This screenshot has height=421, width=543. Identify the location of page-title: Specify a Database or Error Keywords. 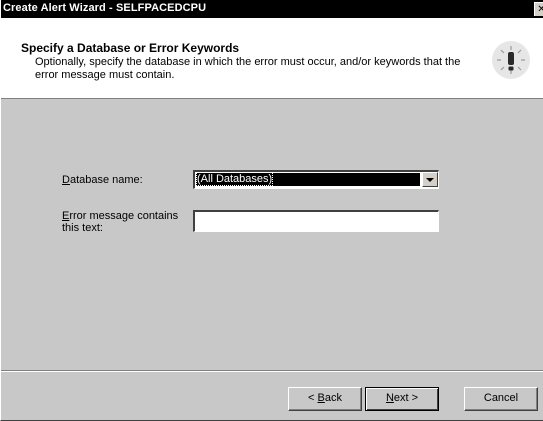
(130, 48).